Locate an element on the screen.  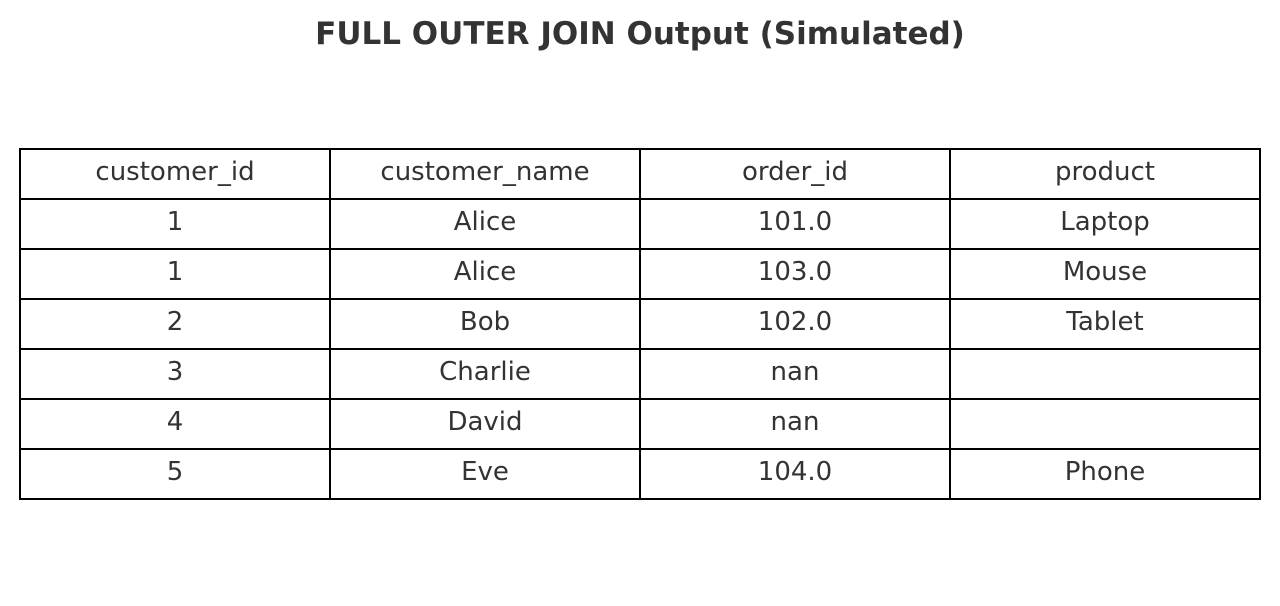
table-row: 1 Alice 103.0 Mouse is located at coordinates (640, 274).